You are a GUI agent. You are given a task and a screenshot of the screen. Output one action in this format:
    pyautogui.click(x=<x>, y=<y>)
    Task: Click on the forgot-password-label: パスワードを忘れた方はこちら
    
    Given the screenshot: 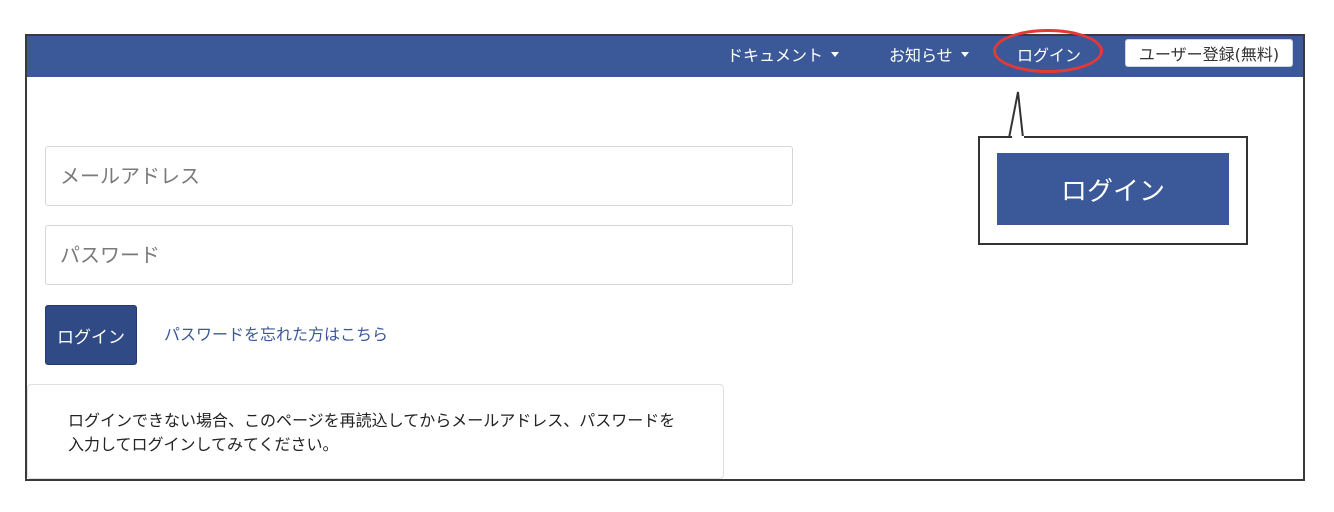 What is the action you would take?
    pyautogui.click(x=276, y=334)
    